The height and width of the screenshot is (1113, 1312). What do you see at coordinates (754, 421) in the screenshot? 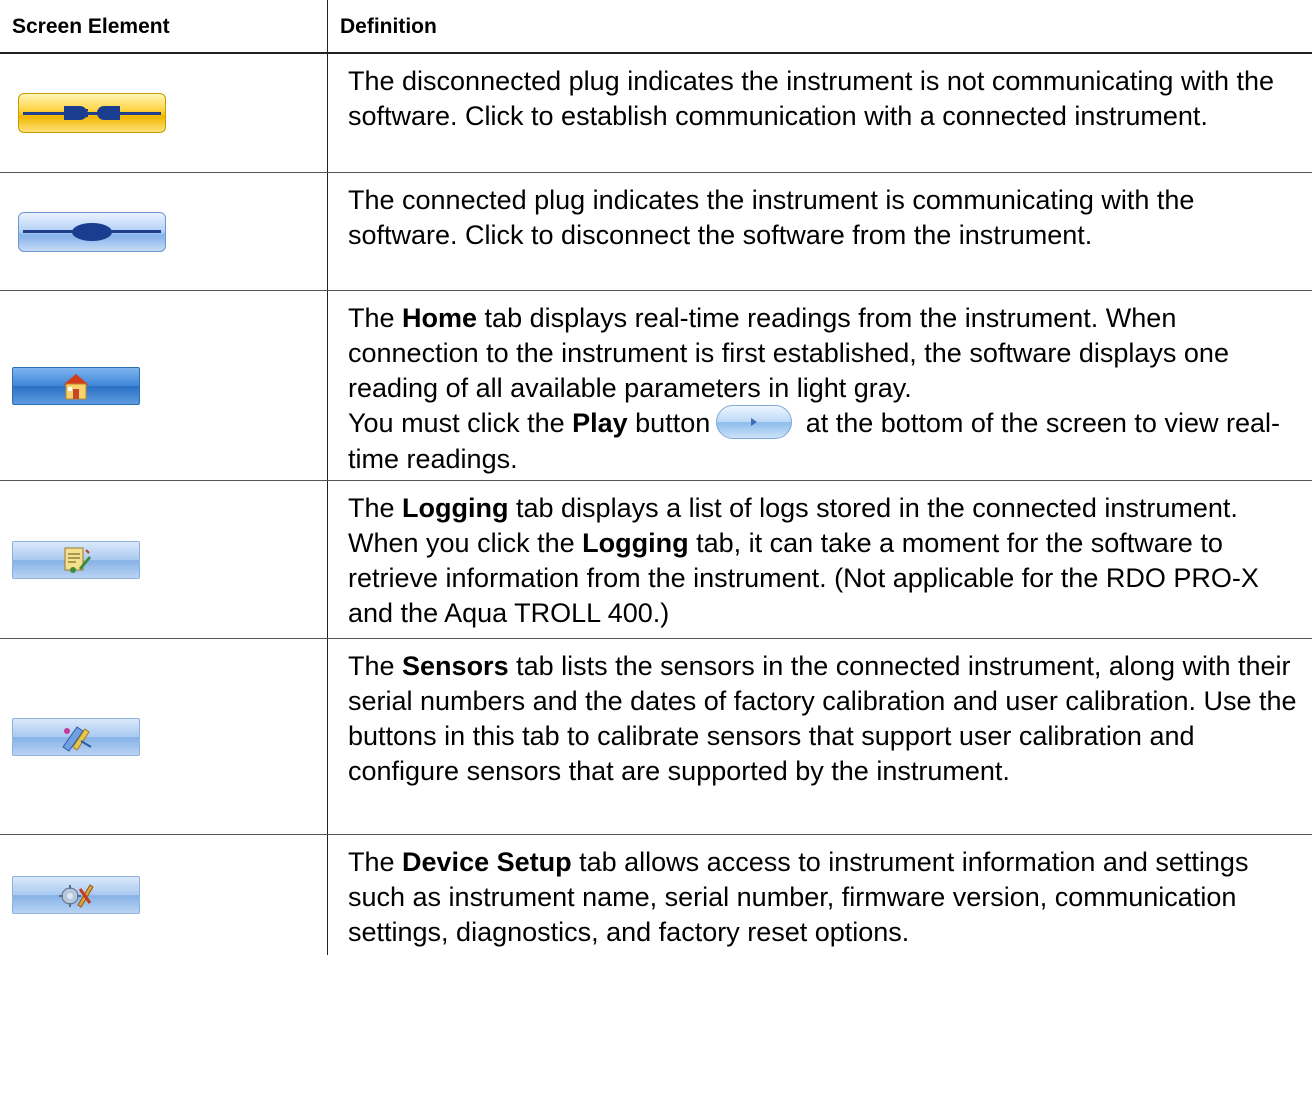
I see `play-button-icon` at bounding box center [754, 421].